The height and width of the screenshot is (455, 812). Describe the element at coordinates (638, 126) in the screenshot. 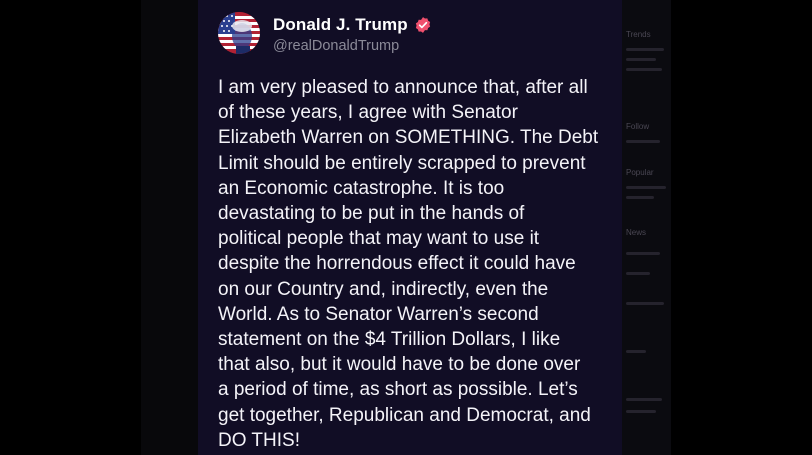

I see `sidebar-ghost-item: Follow` at that location.